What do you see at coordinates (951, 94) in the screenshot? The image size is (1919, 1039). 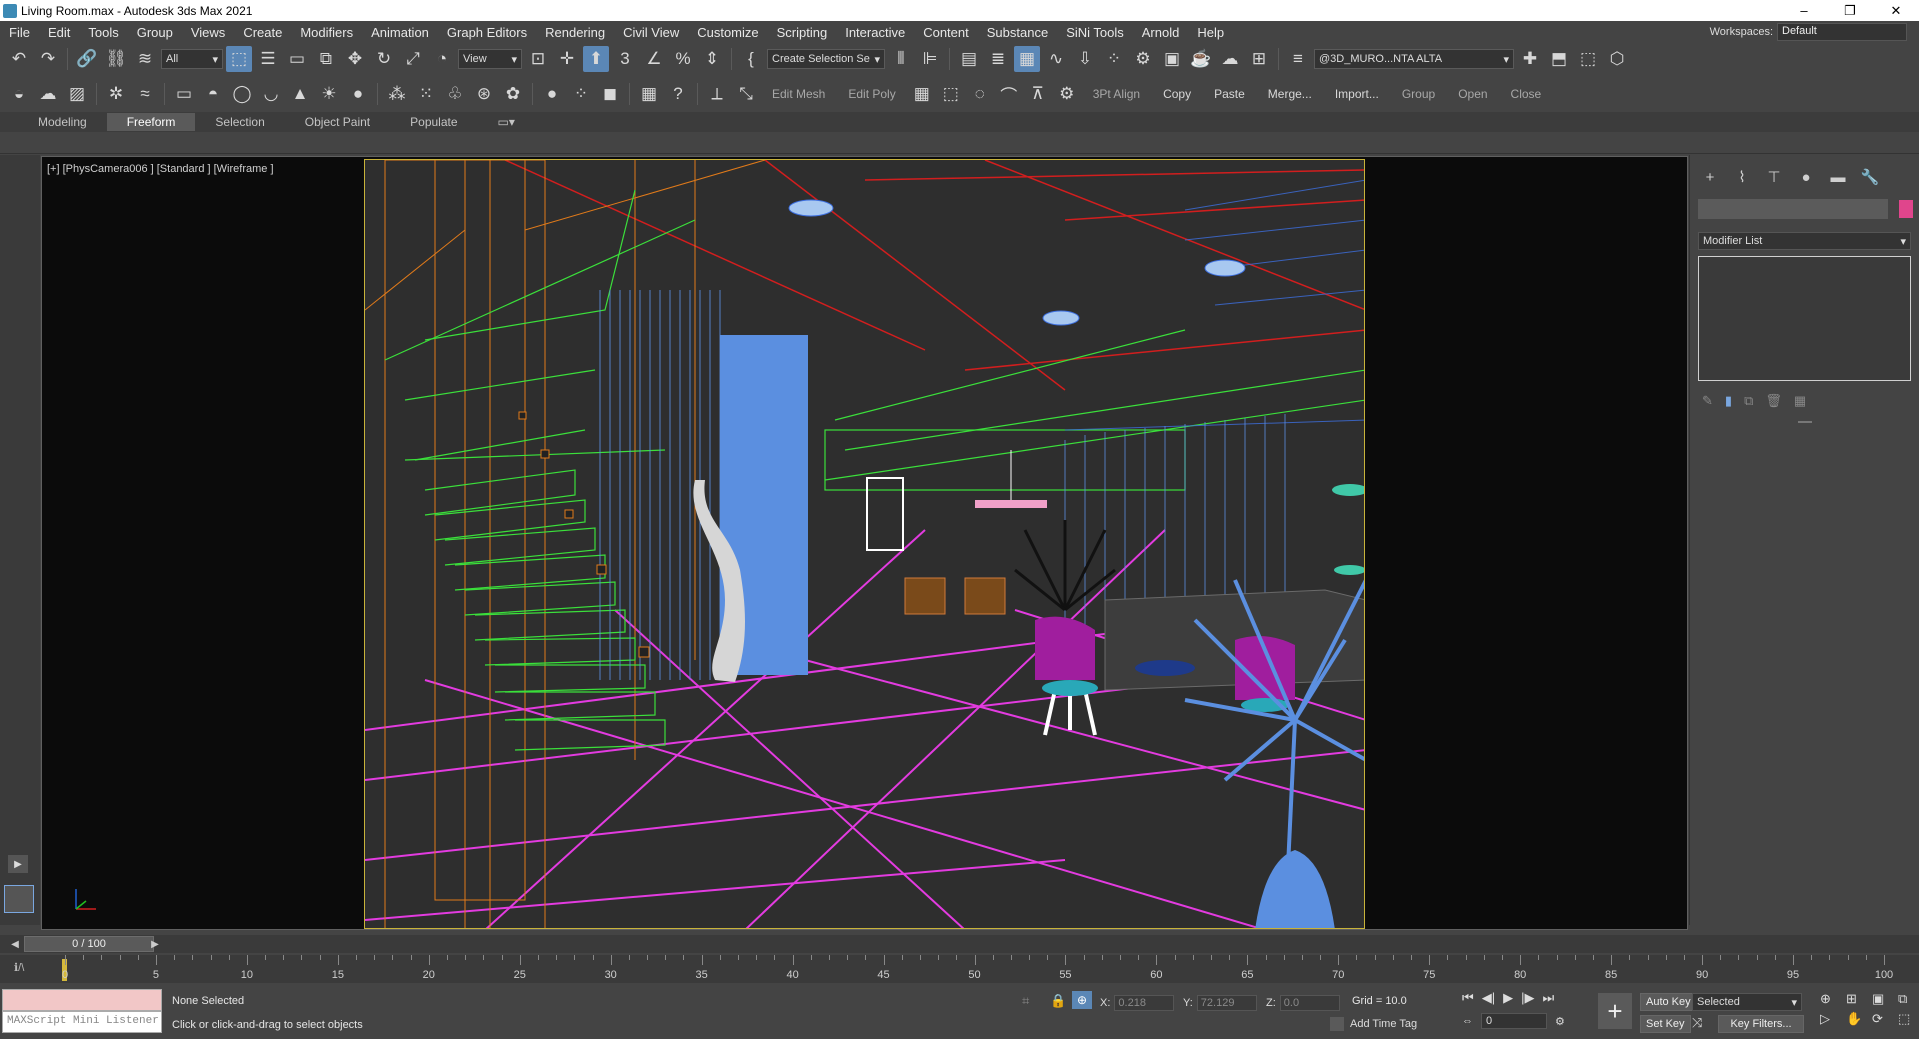 I see `bounding-box-icon: ⬚` at bounding box center [951, 94].